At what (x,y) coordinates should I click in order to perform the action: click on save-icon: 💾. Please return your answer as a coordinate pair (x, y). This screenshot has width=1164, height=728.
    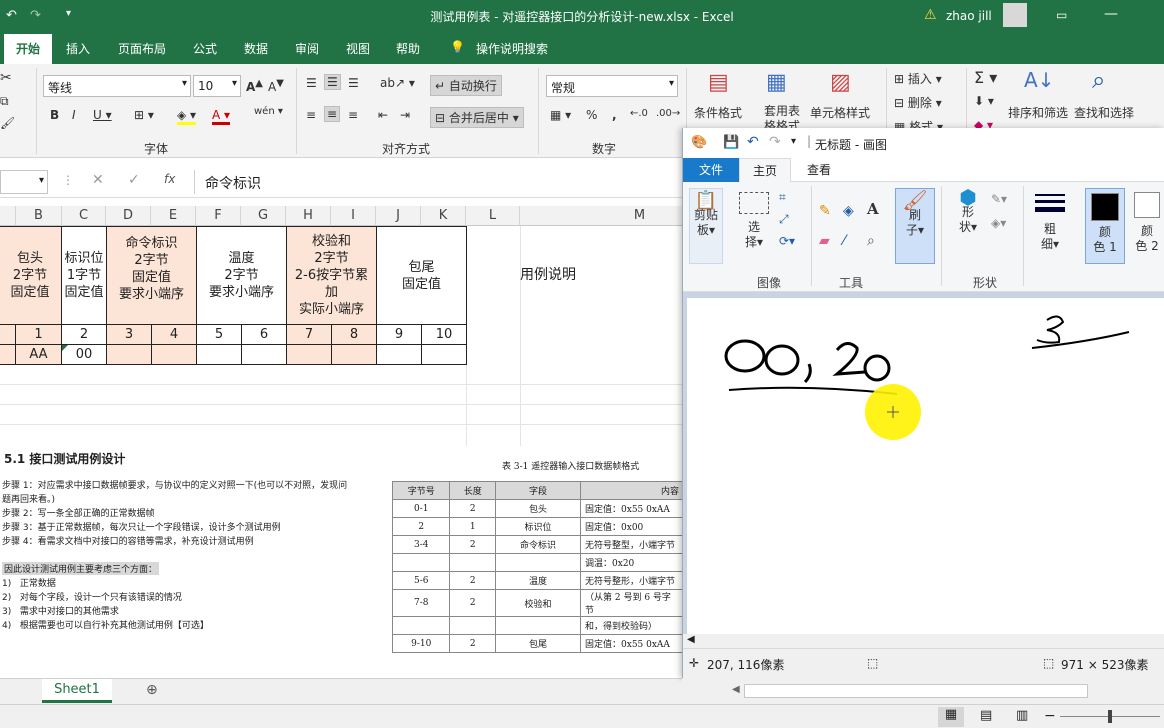
    Looking at the image, I should click on (731, 142).